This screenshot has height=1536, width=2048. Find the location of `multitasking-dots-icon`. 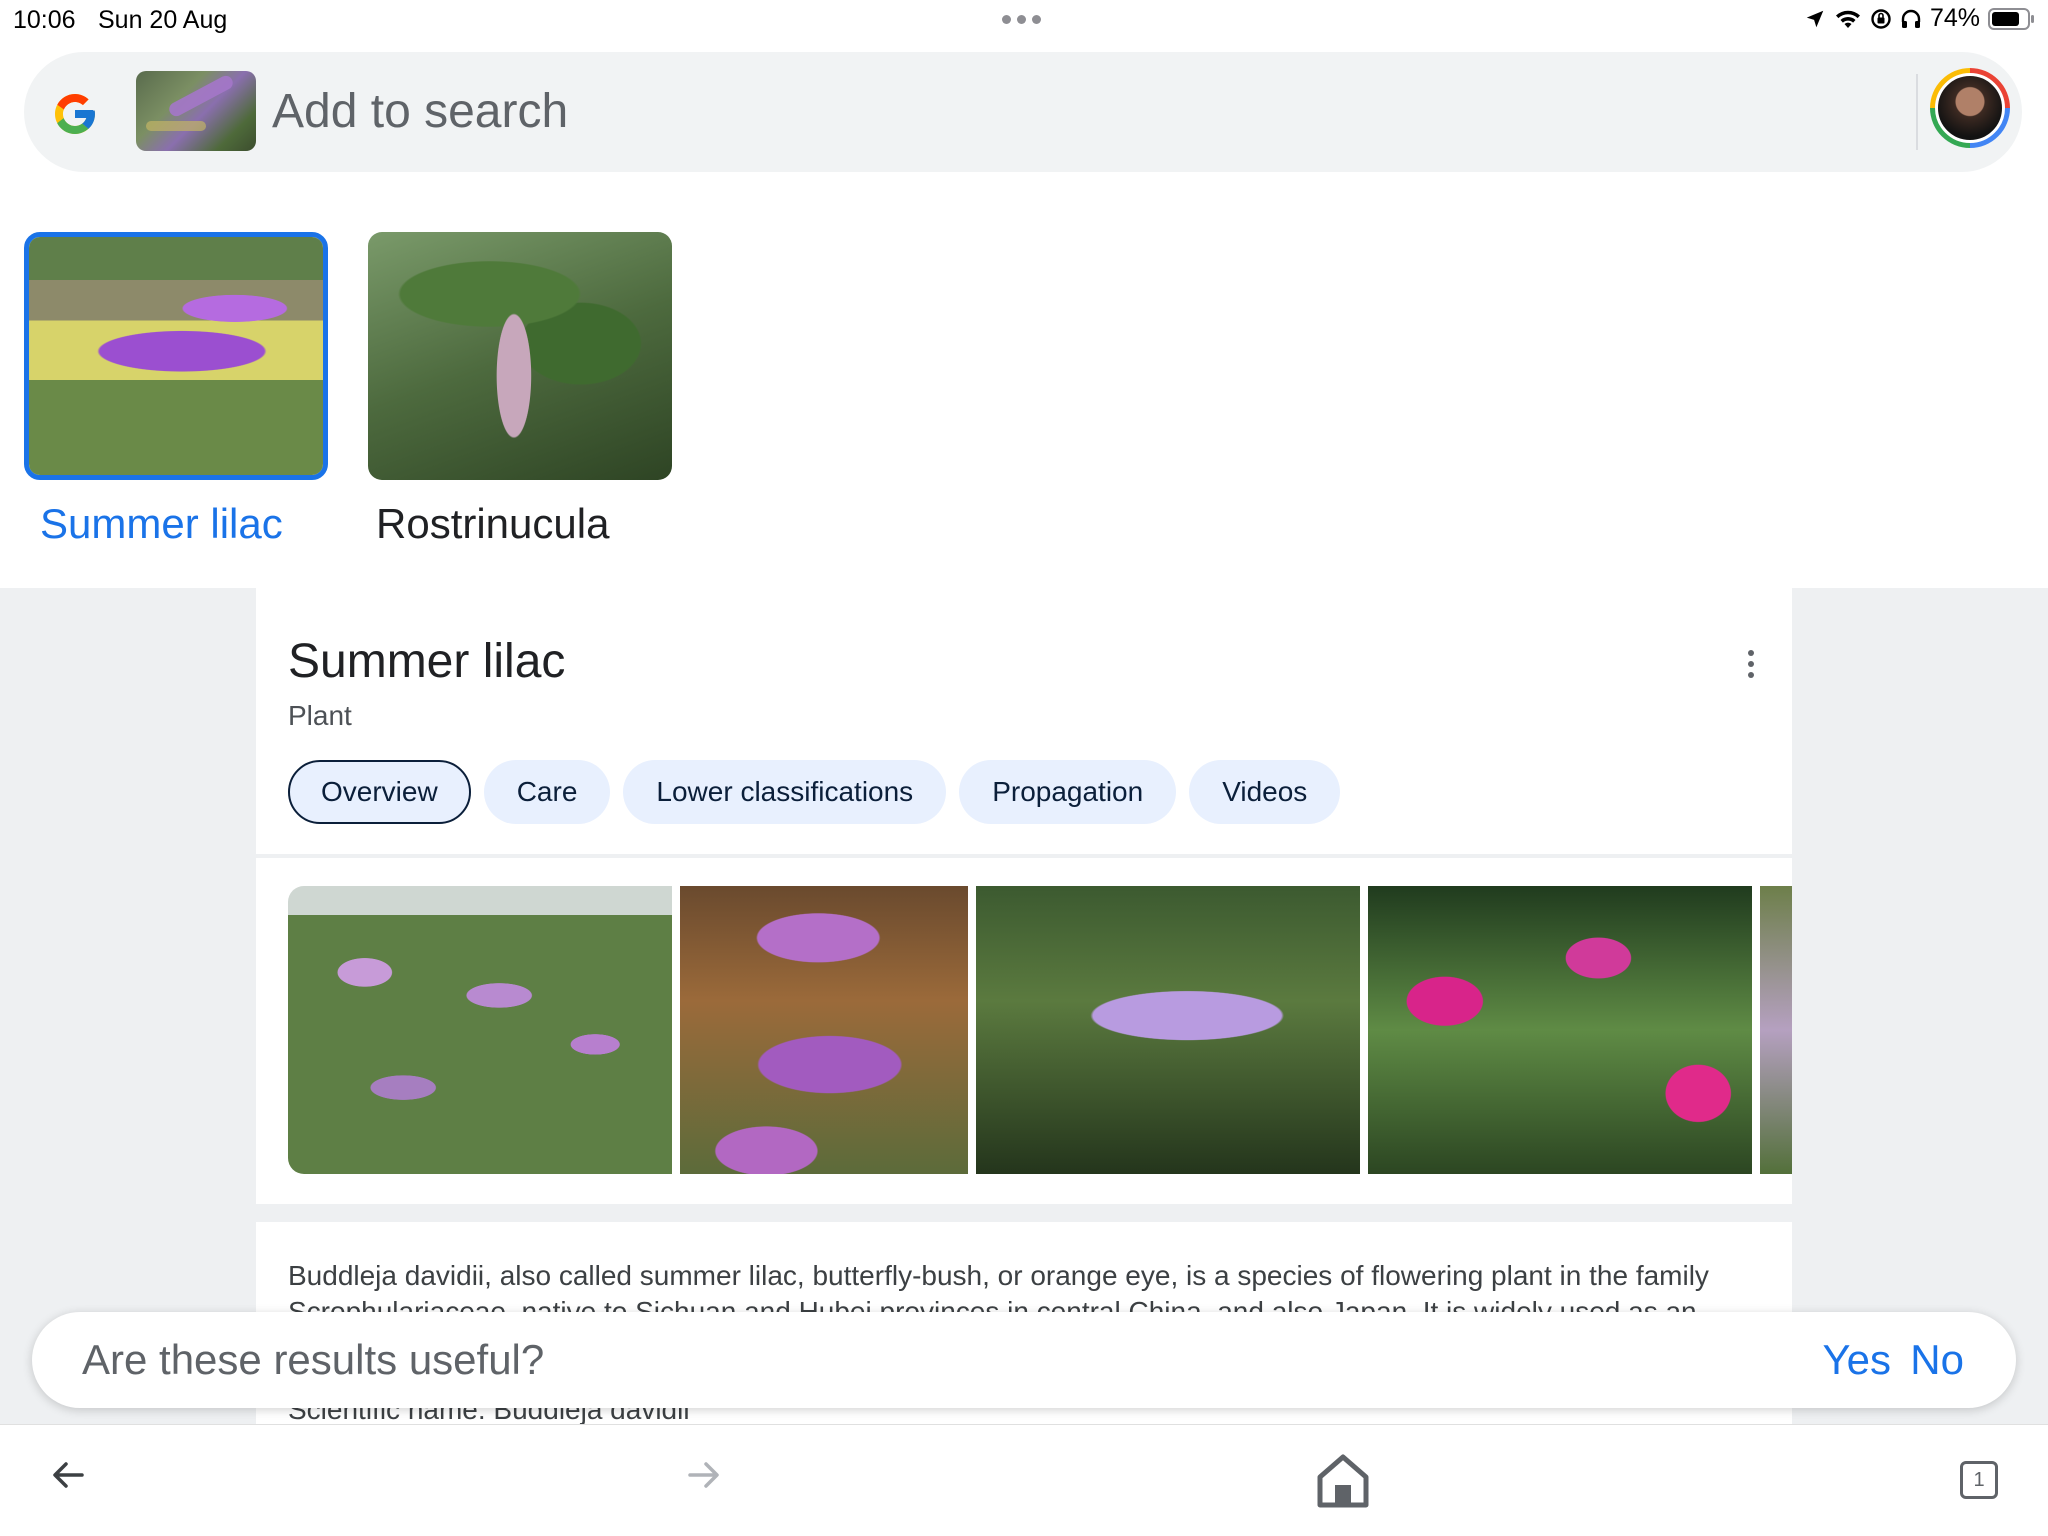

multitasking-dots-icon is located at coordinates (1021, 19).